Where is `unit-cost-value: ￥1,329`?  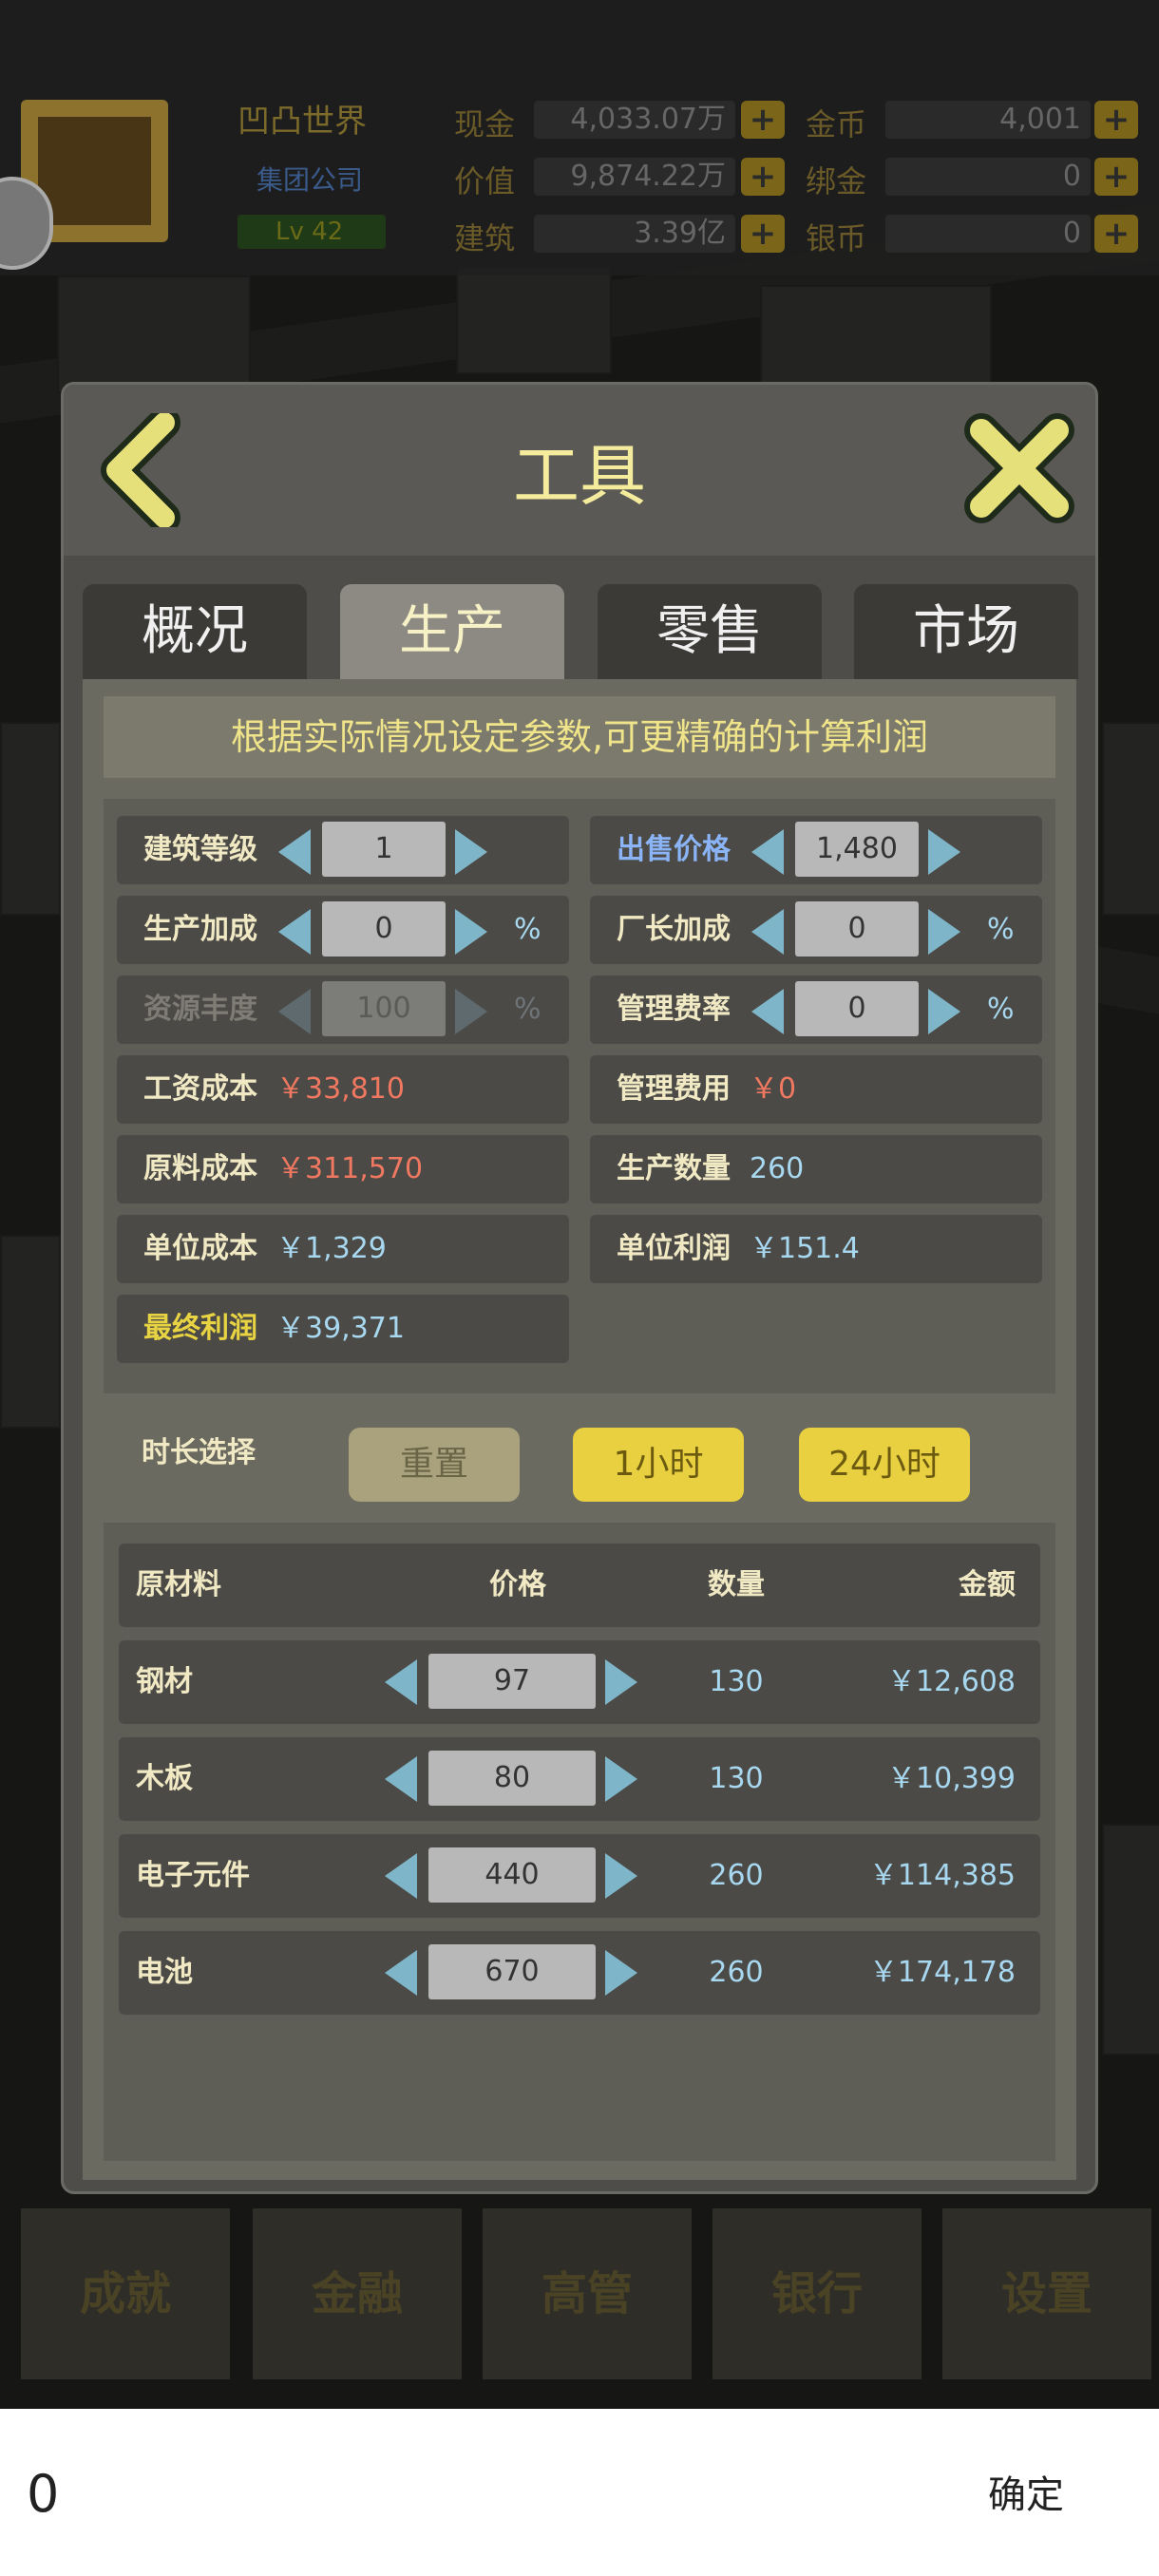
unit-cost-value: ￥1,329 is located at coordinates (331, 1248).